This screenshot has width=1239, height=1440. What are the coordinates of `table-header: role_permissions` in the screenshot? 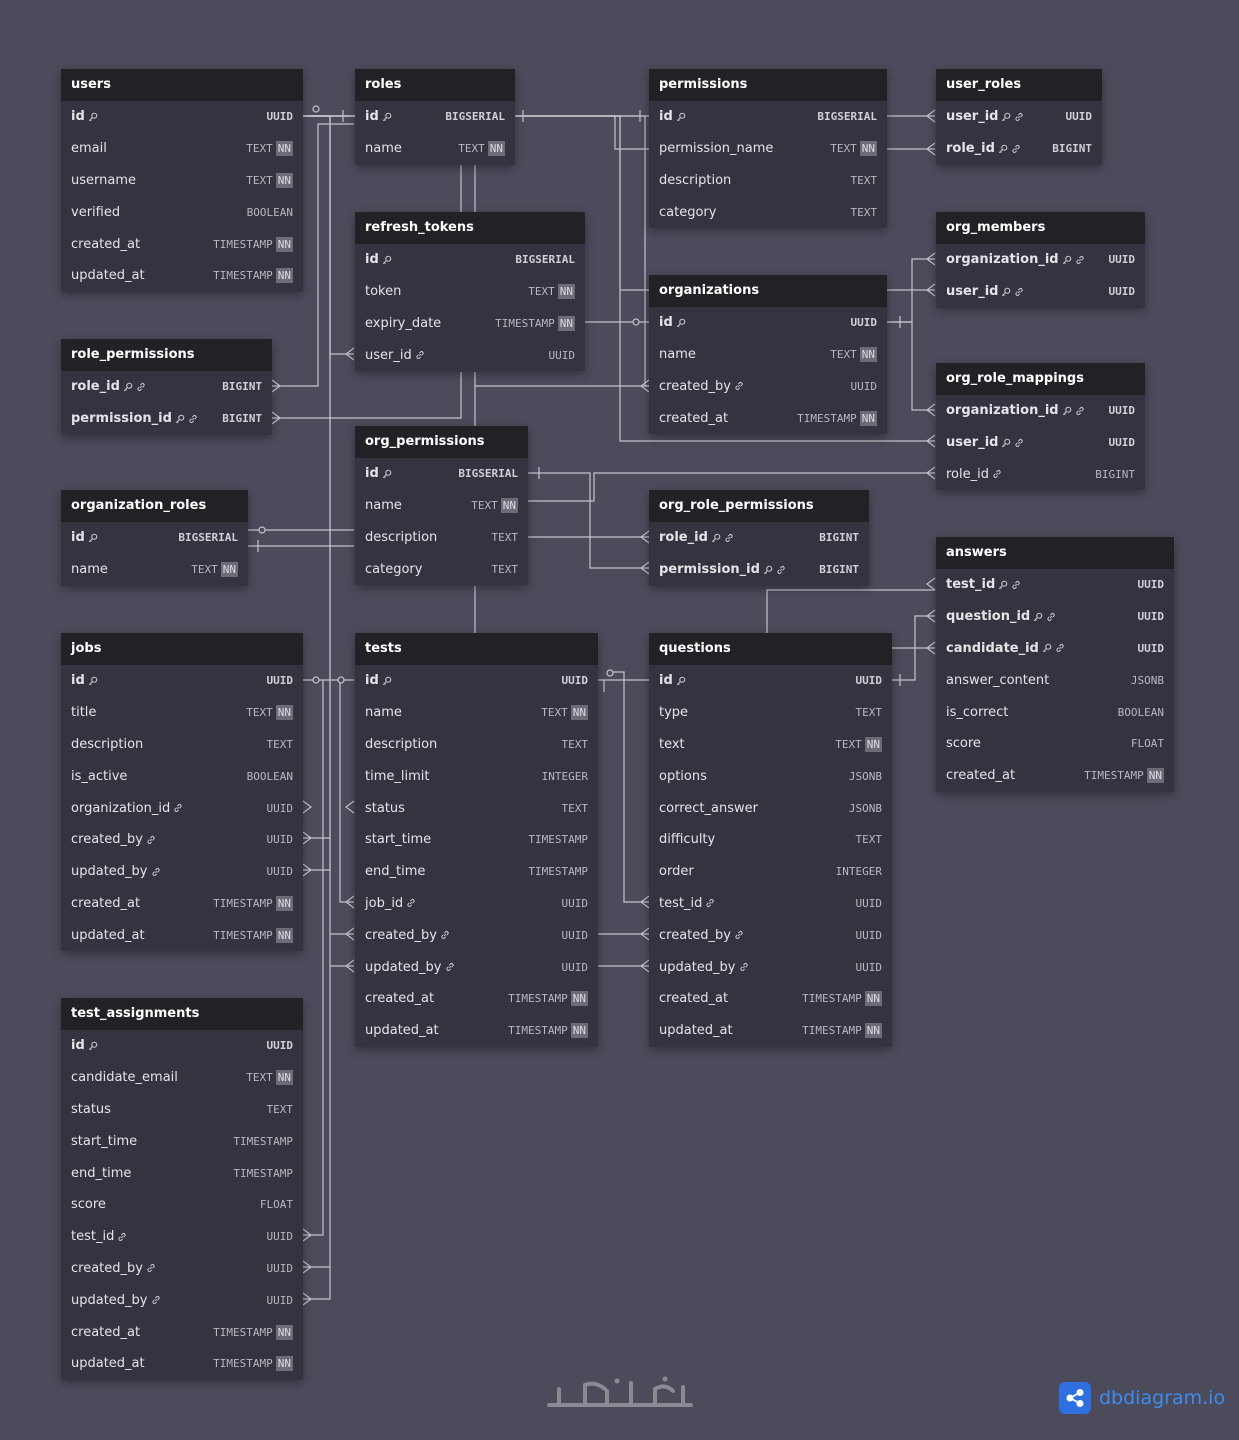 It's located at (166, 355).